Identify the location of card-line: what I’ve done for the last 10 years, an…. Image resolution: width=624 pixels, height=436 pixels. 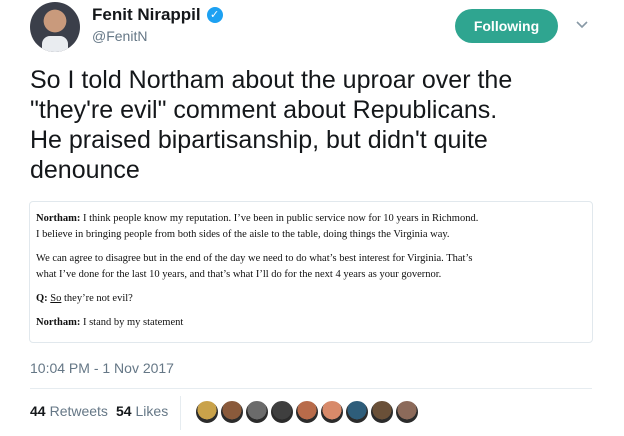
(239, 274).